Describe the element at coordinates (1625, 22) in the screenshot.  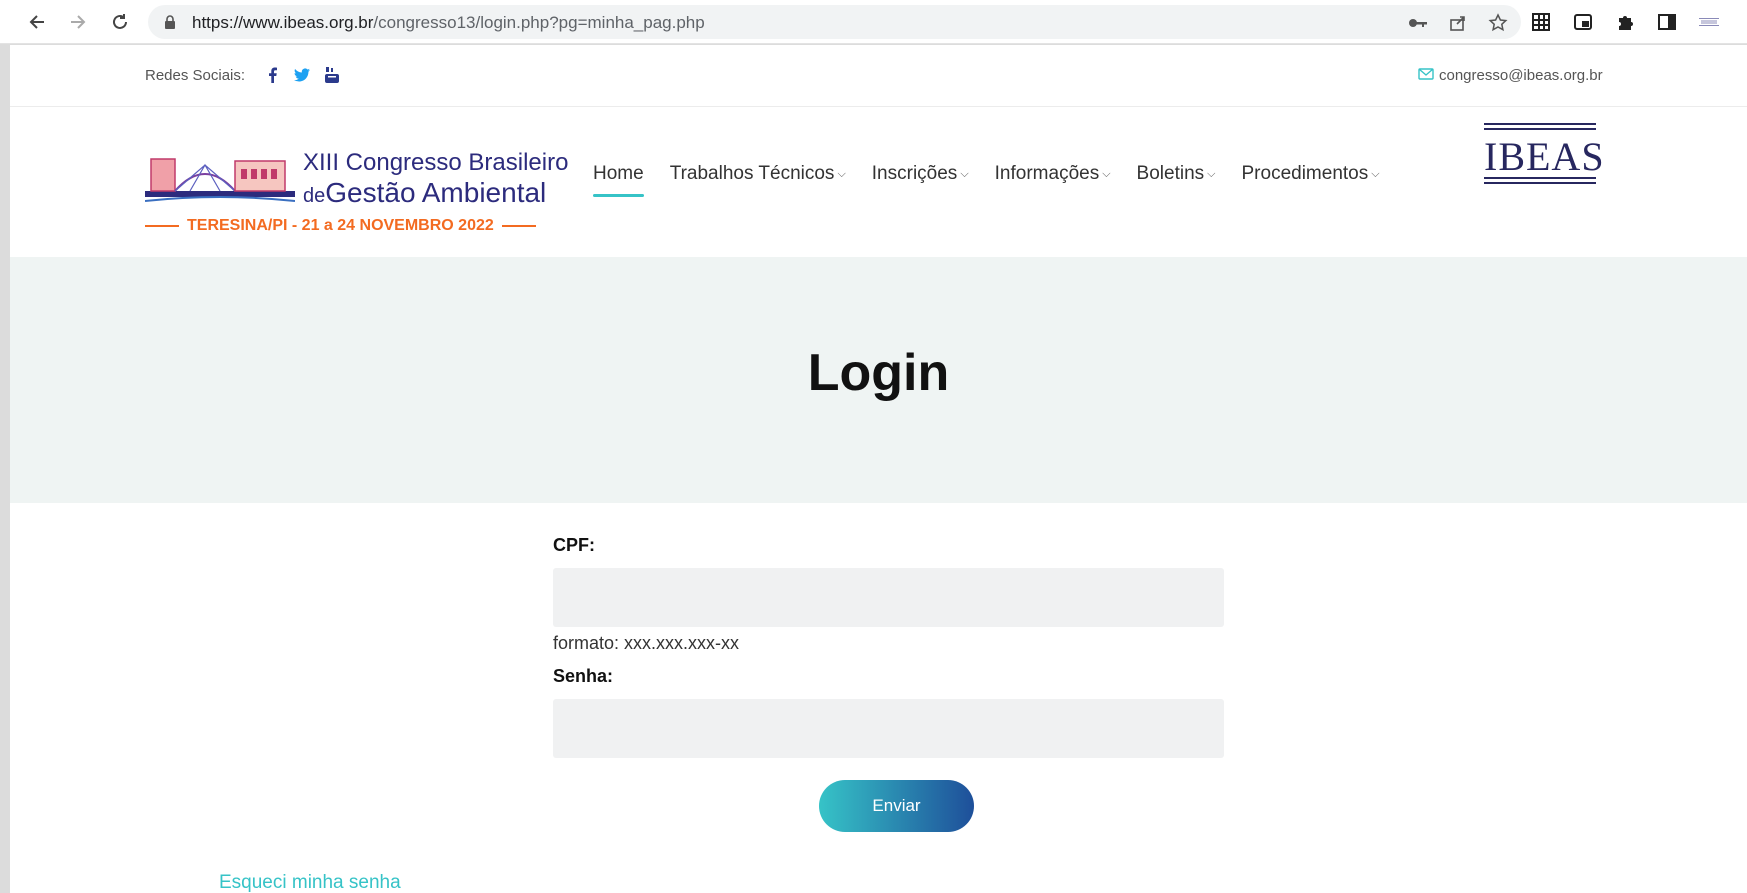
I see `puzzle-icon` at that location.